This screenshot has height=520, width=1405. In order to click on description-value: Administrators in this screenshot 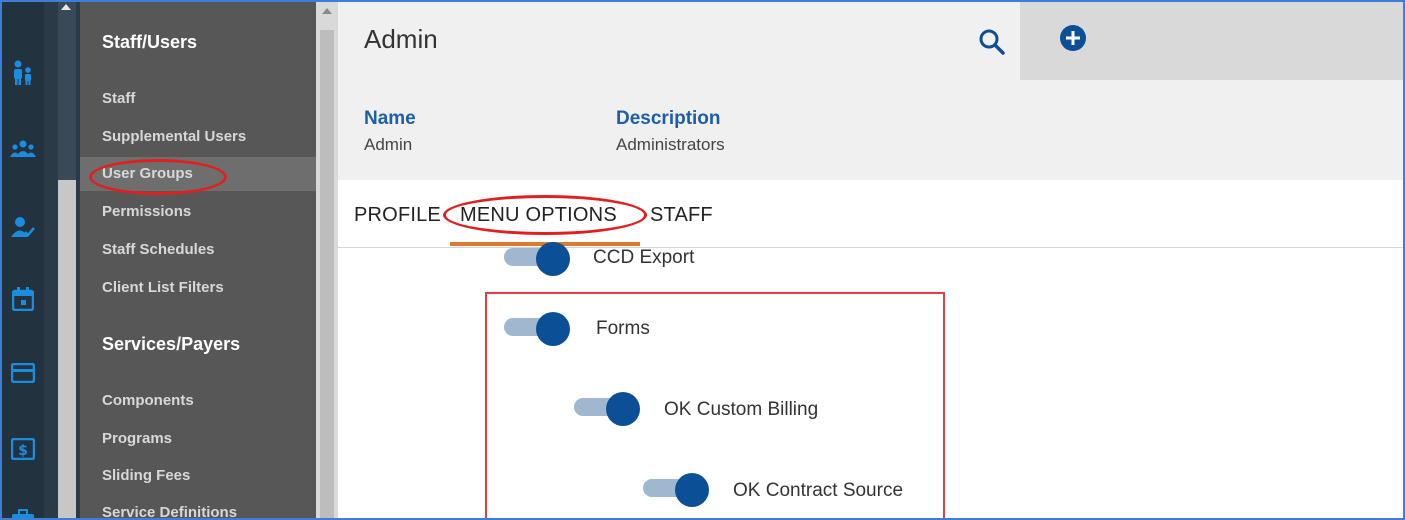, I will do `click(670, 144)`.